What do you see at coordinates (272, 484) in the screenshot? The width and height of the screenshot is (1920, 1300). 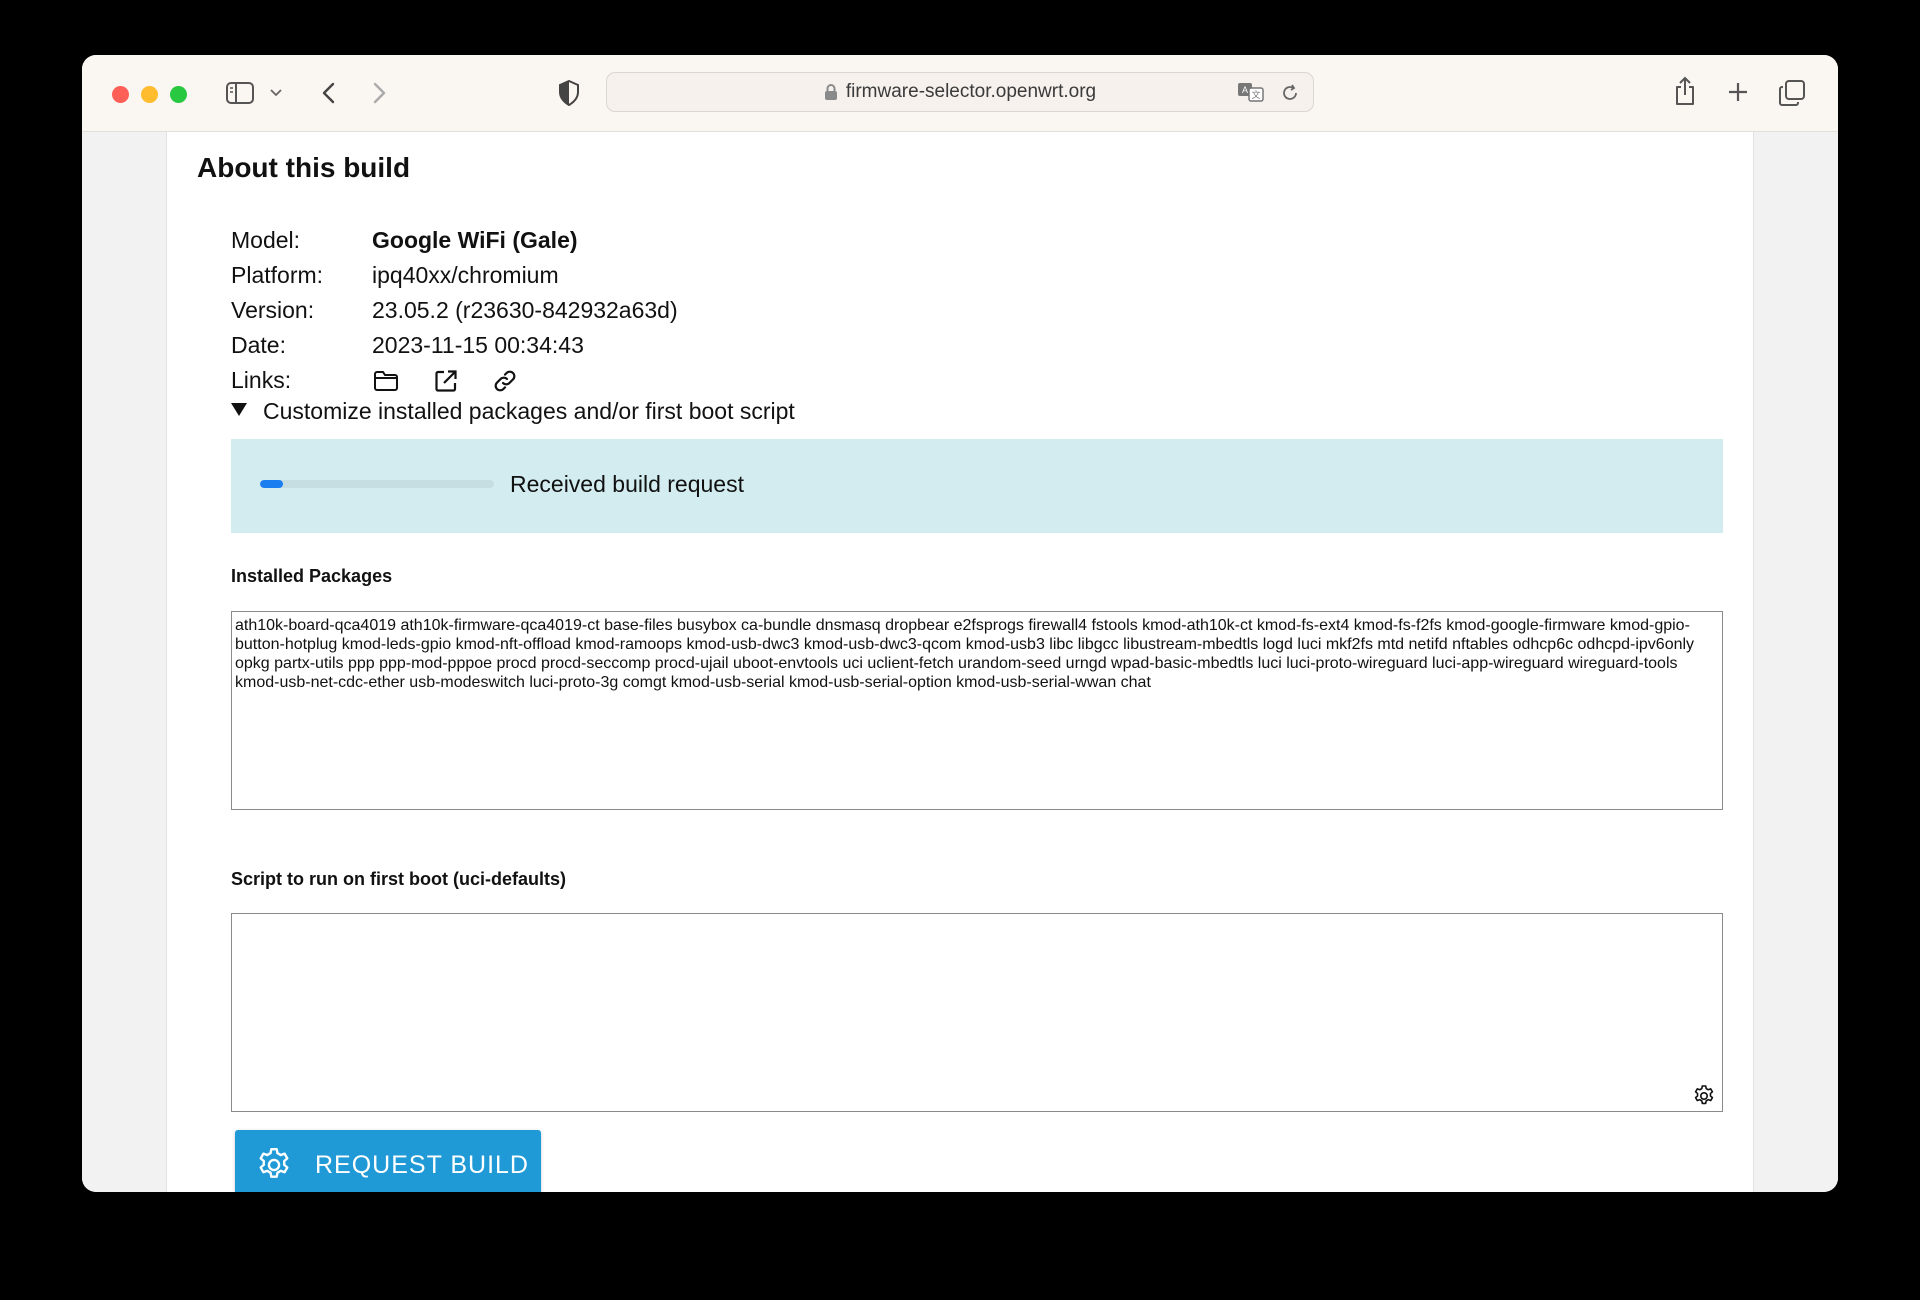 I see `build-progress-fill` at bounding box center [272, 484].